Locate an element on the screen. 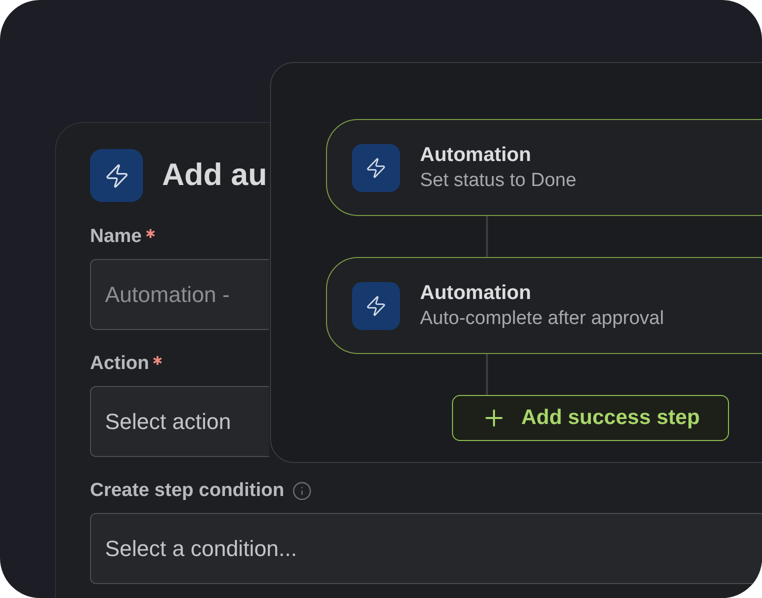  info-icon is located at coordinates (302, 491).